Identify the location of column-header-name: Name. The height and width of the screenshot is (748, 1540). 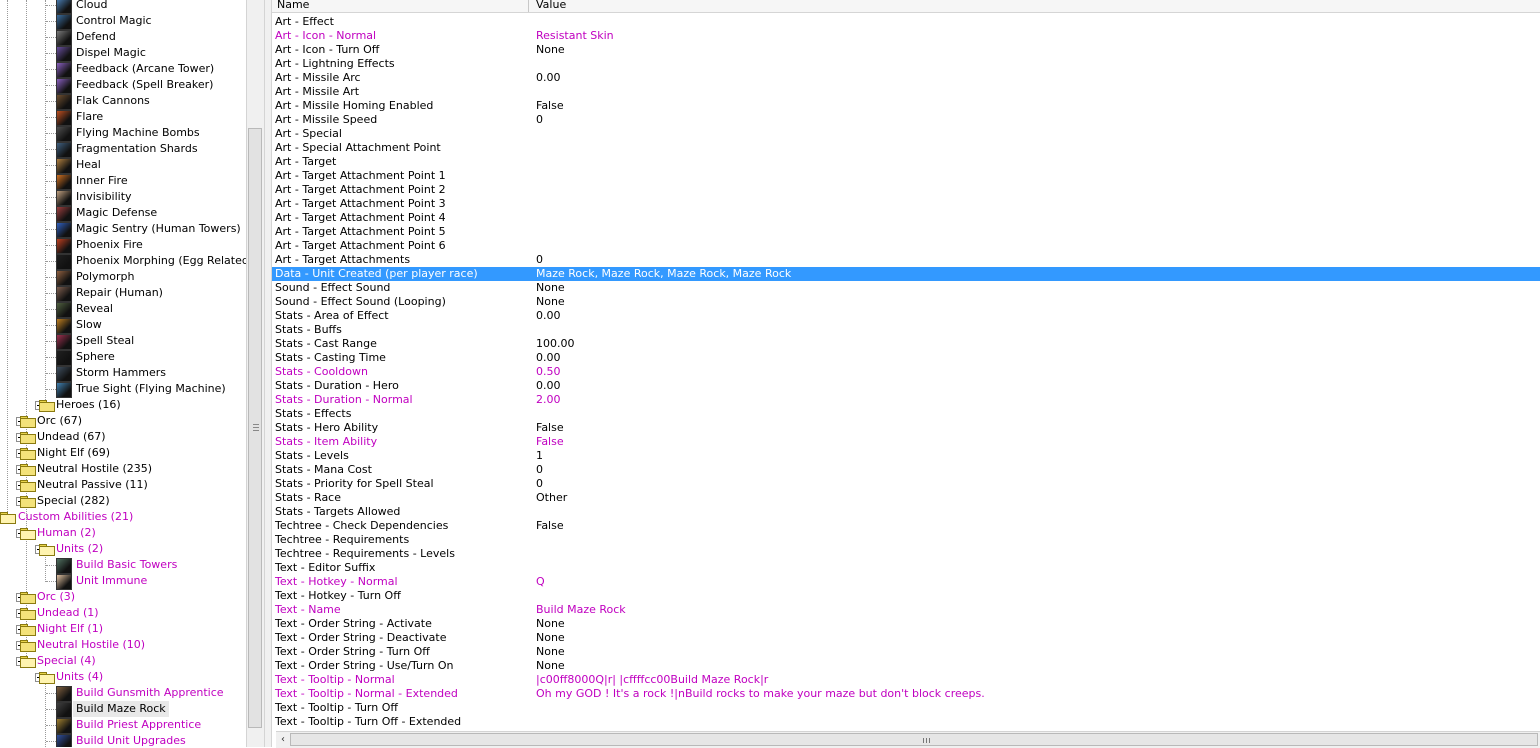
(293, 6).